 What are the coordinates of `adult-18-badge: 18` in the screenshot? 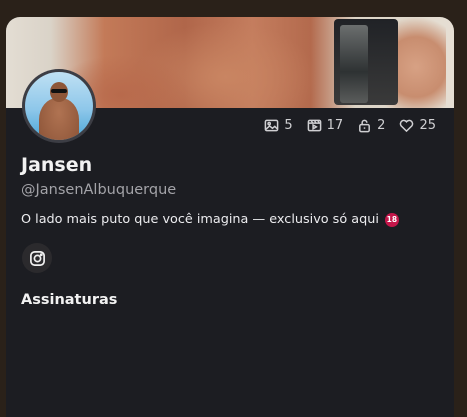 It's located at (391, 219).